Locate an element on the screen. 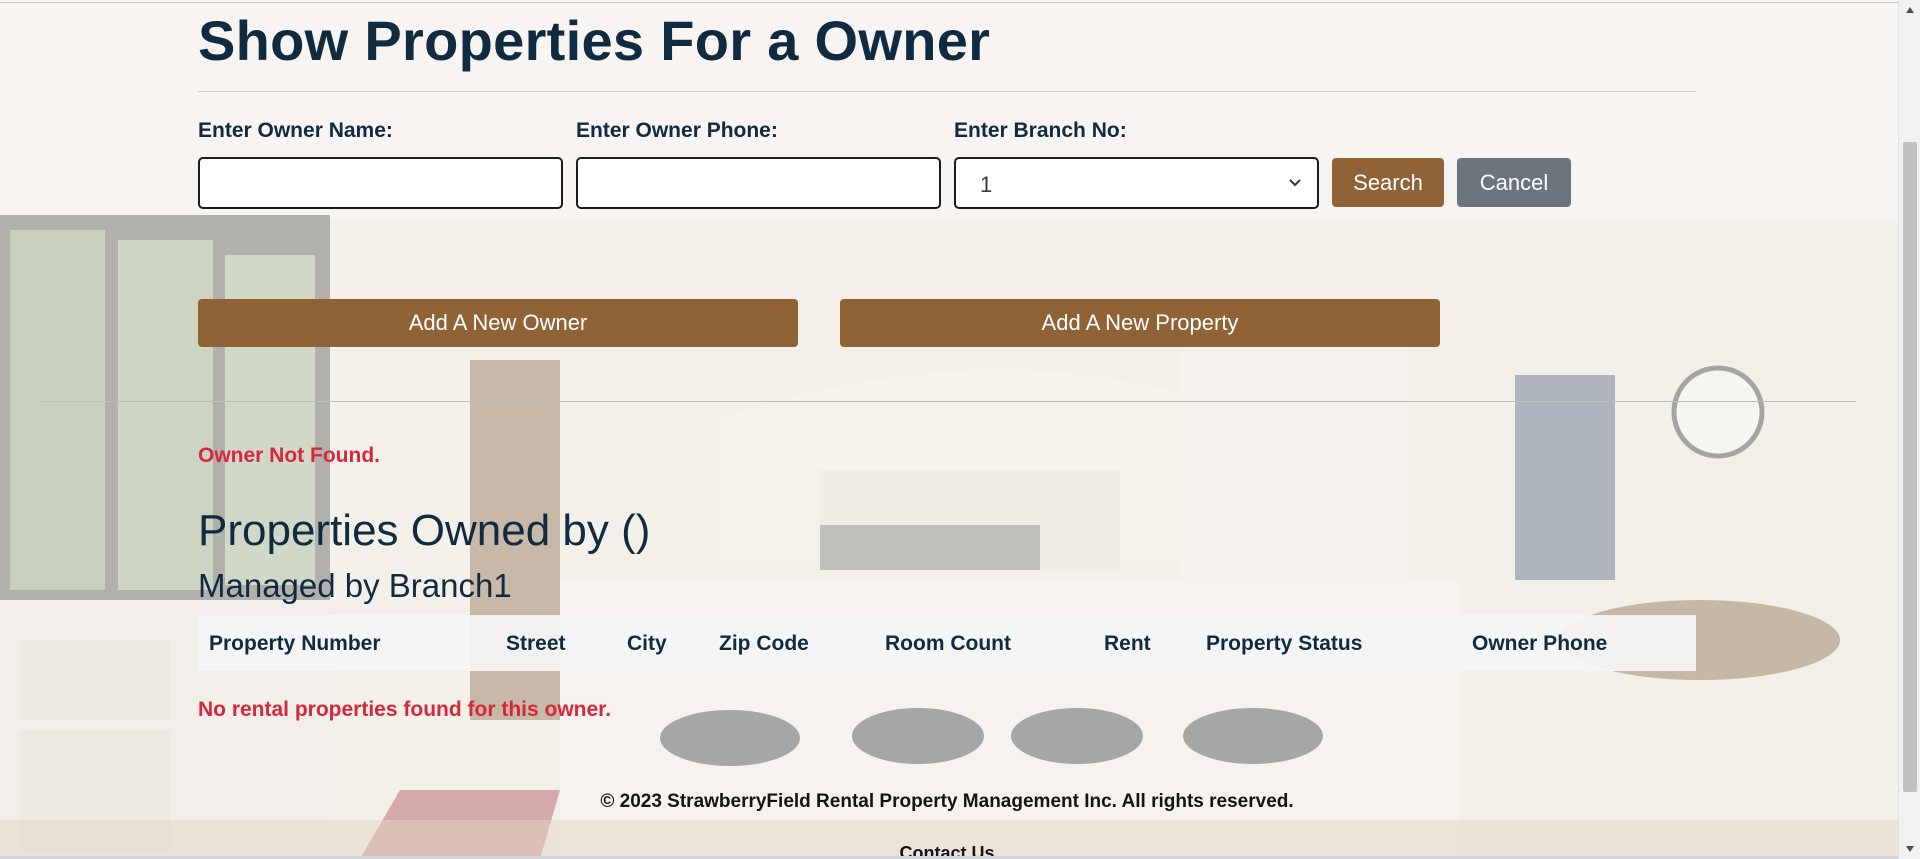 The image size is (1920, 859). search-button: Search is located at coordinates (1388, 182).